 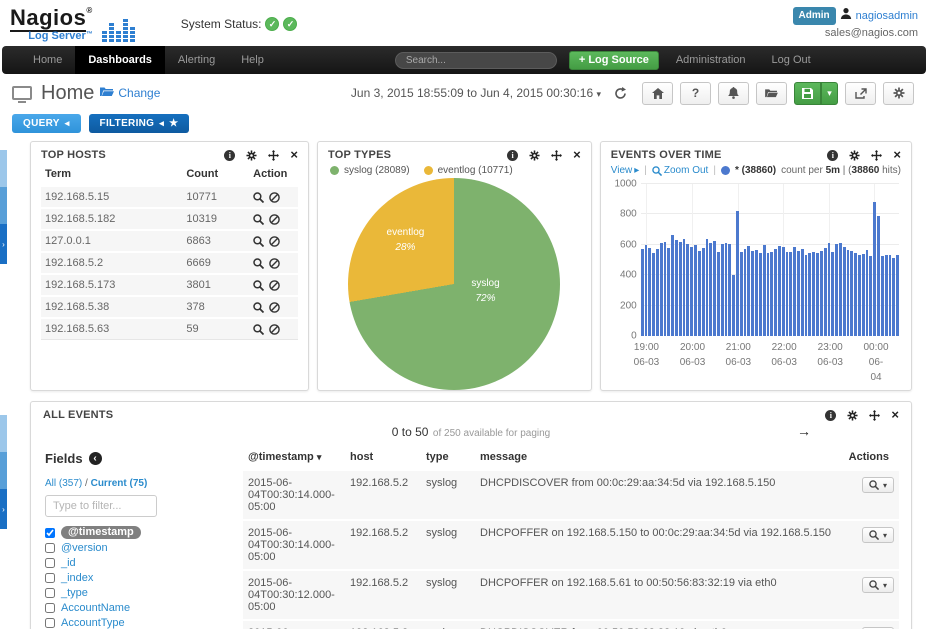 I want to click on row-toggle-dark: ›, so click(x=3, y=244).